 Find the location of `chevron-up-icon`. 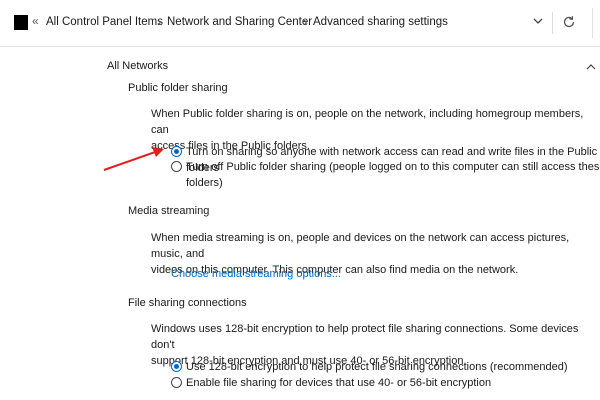

chevron-up-icon is located at coordinates (591, 67).